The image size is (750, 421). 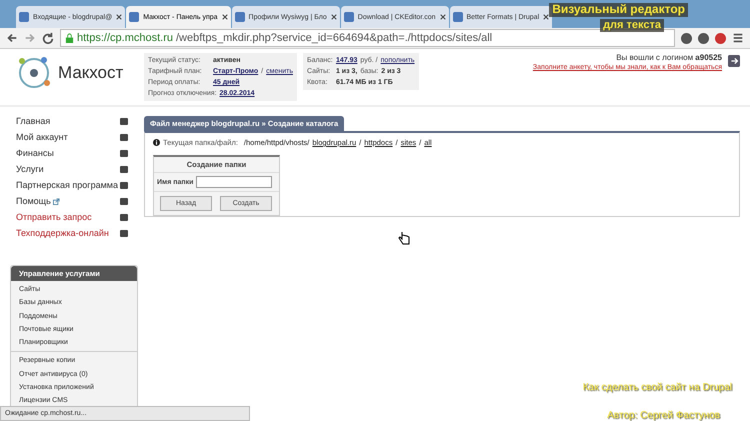 I want to click on sidebar-item: Услуги, so click(x=74, y=169).